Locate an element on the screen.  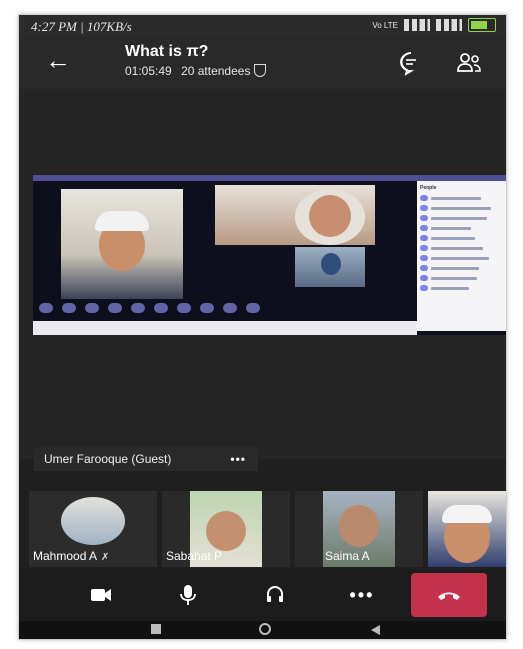
signal-icon is located at coordinates (417, 25).